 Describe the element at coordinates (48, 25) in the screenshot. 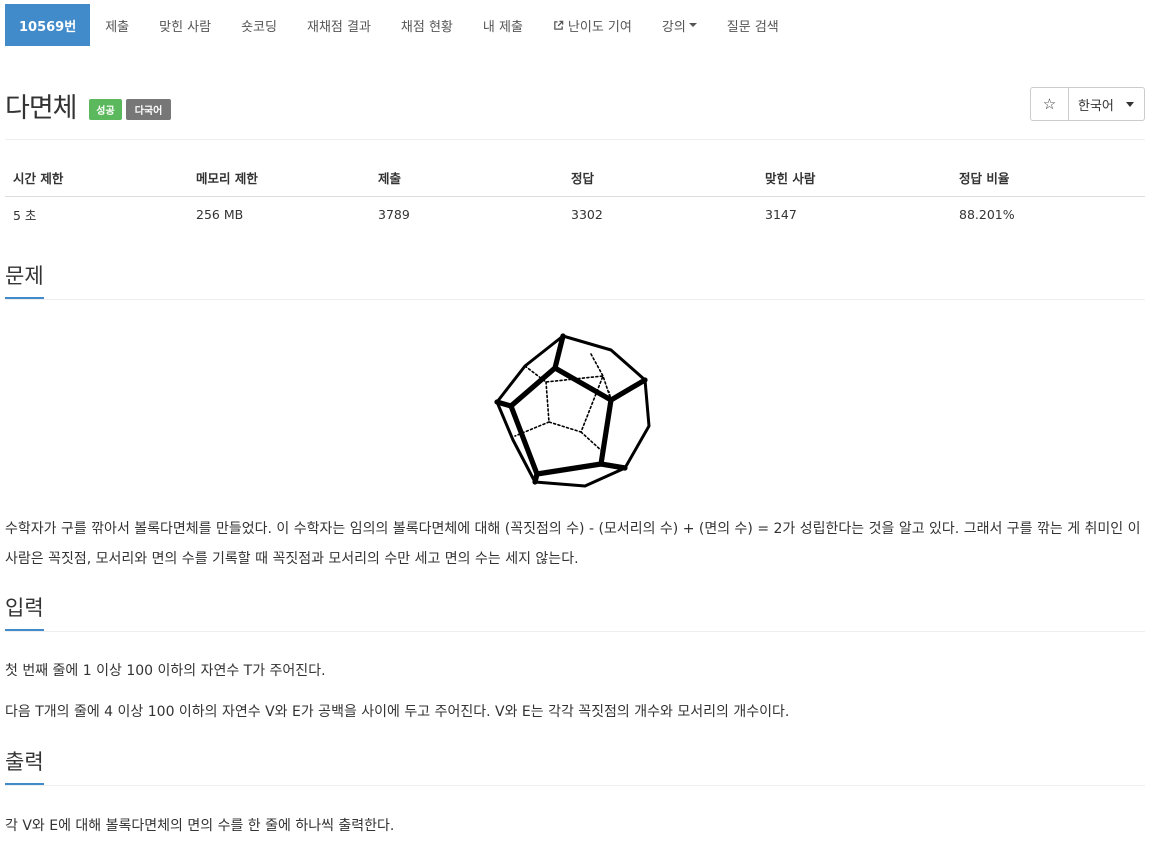

I see `nav-problem-number: 10569번` at that location.